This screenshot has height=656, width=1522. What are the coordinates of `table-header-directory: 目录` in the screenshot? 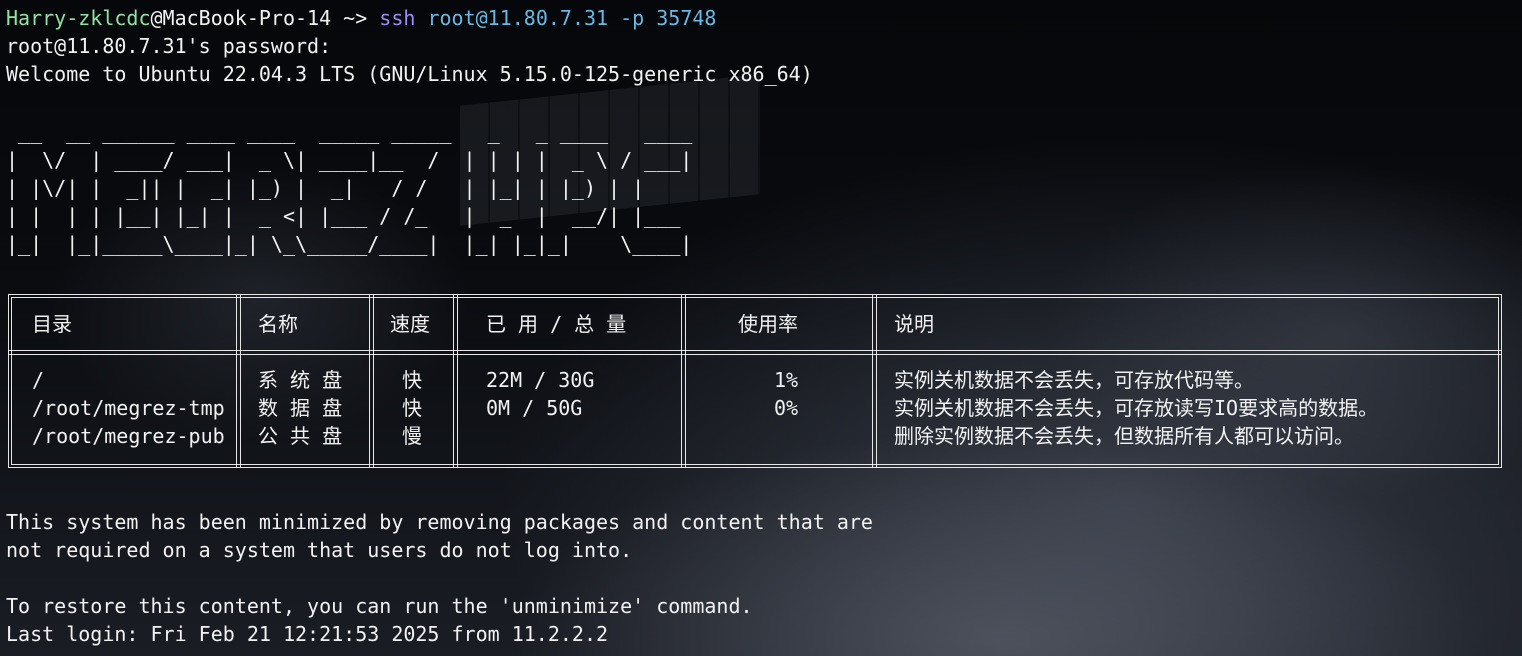 It's located at (52, 324).